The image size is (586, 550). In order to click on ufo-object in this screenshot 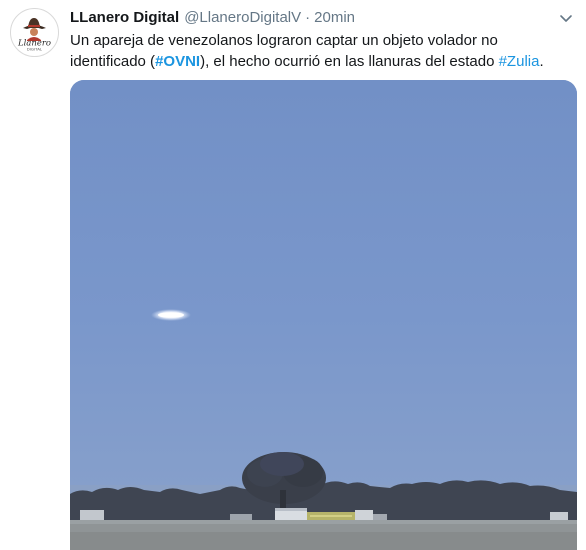, I will do `click(171, 315)`.